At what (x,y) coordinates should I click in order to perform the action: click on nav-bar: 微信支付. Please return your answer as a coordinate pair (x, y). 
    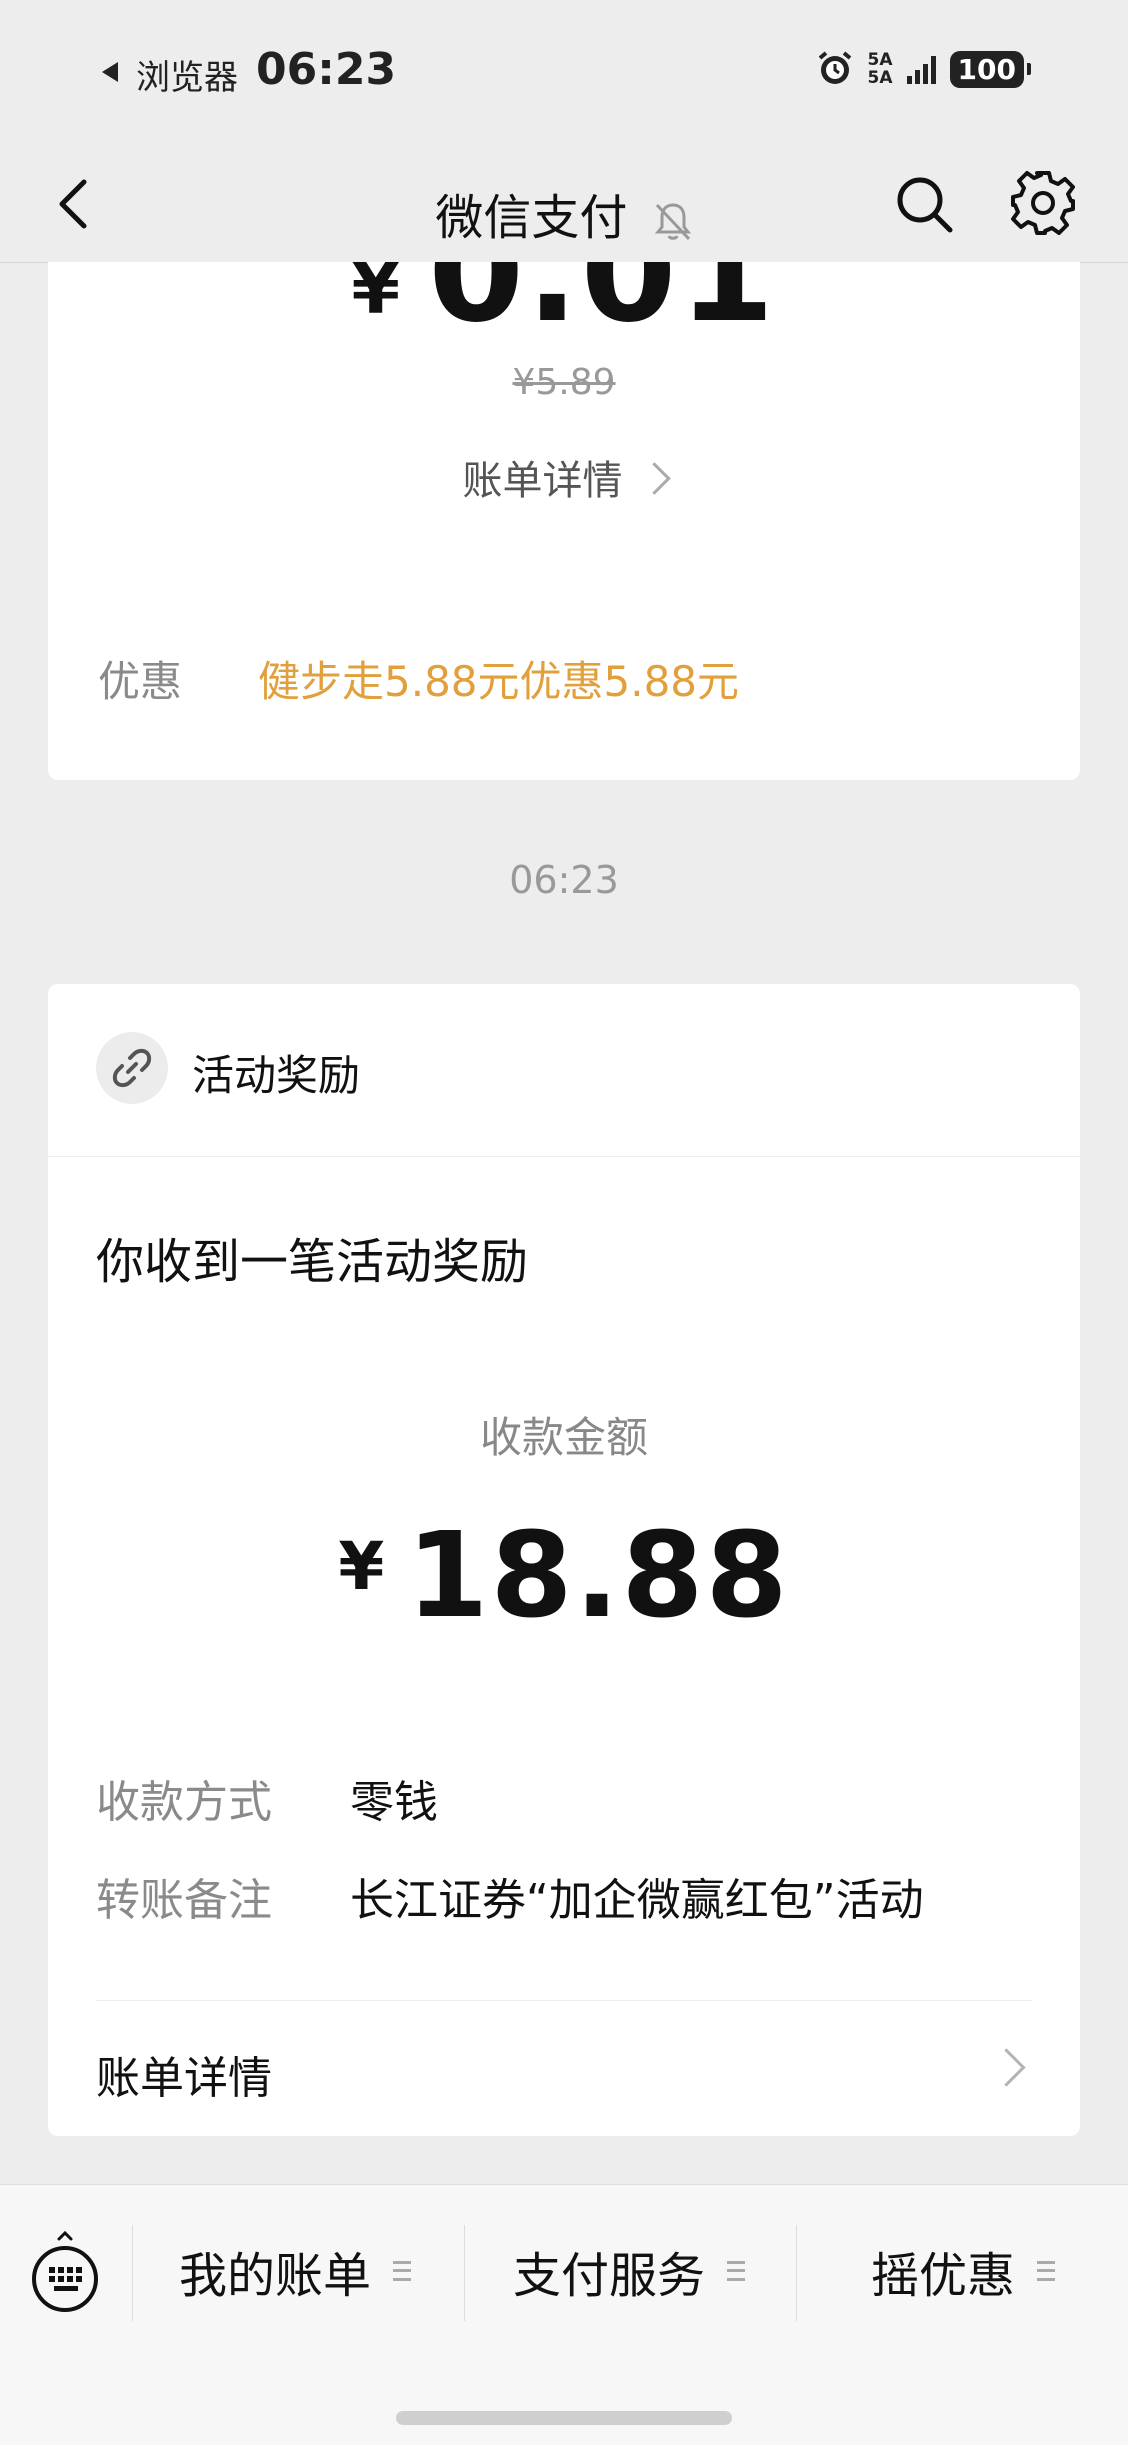
    Looking at the image, I should click on (564, 206).